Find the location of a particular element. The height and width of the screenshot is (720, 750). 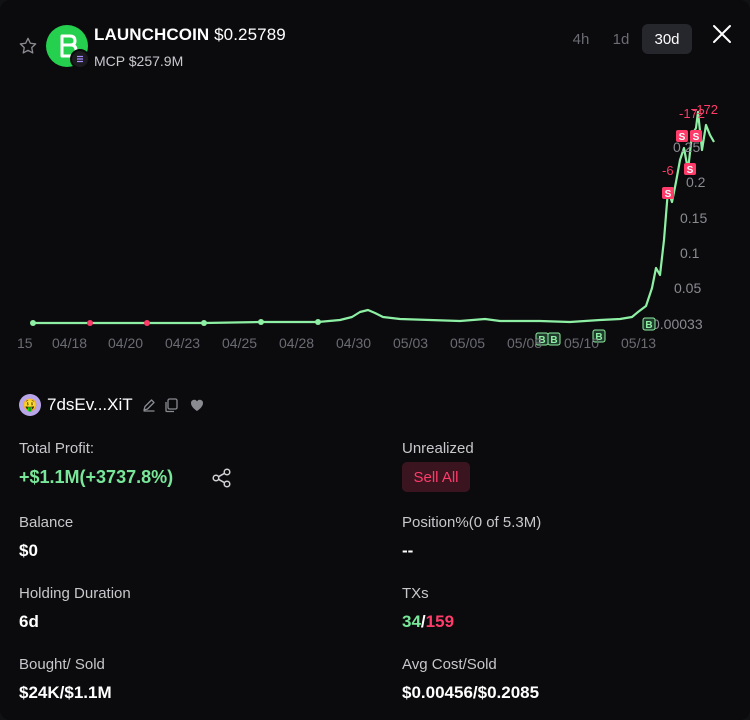

y-label: 0.05 is located at coordinates (687, 288).